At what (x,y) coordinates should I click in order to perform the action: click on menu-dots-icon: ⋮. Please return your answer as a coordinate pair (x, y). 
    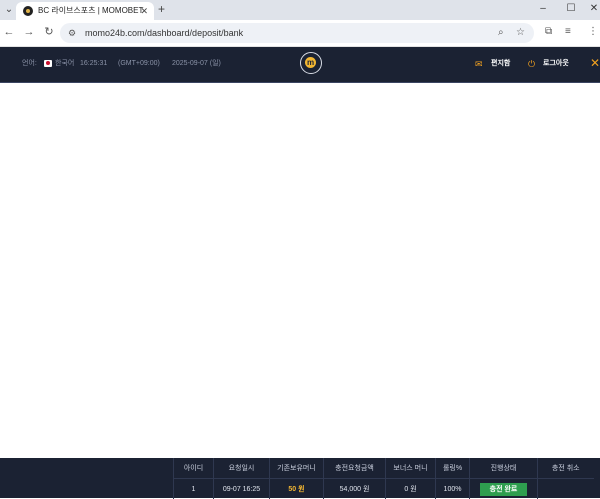
    Looking at the image, I should click on (593, 32).